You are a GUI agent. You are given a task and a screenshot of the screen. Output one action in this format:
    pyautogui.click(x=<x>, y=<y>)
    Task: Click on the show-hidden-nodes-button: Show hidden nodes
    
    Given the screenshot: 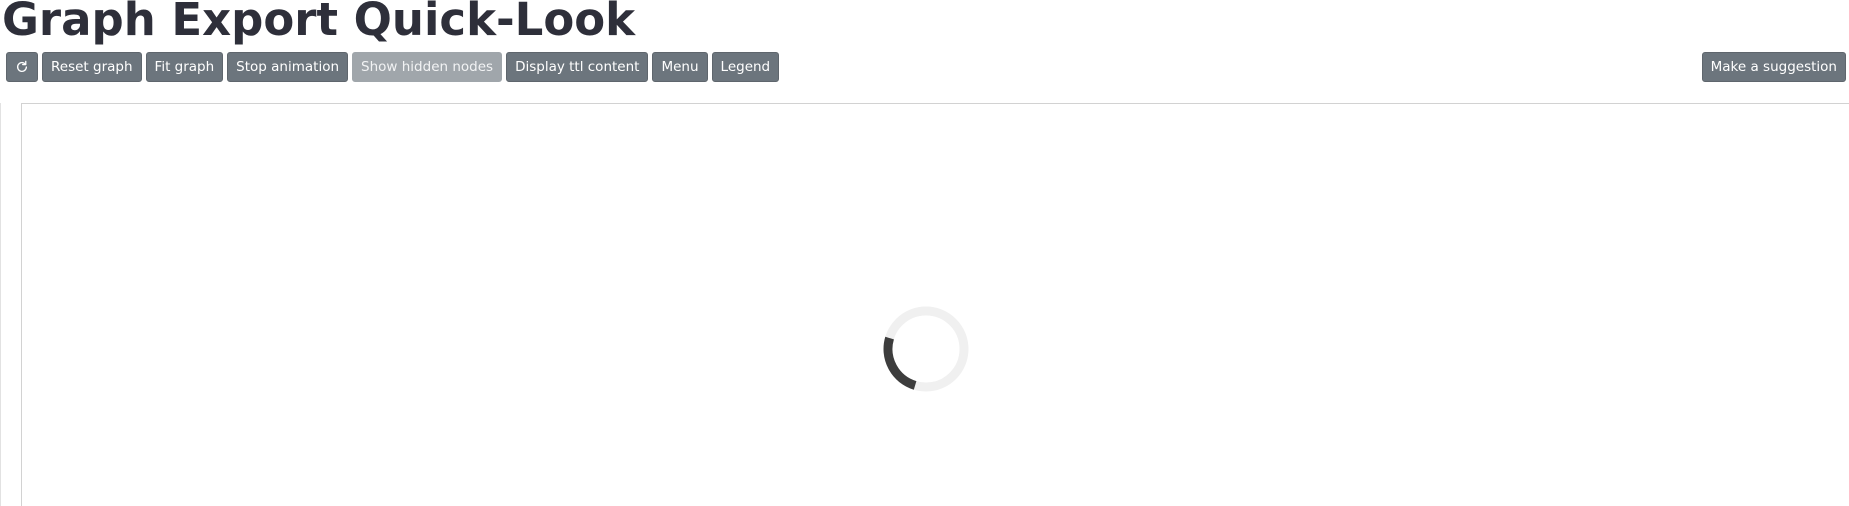 What is the action you would take?
    pyautogui.click(x=427, y=67)
    